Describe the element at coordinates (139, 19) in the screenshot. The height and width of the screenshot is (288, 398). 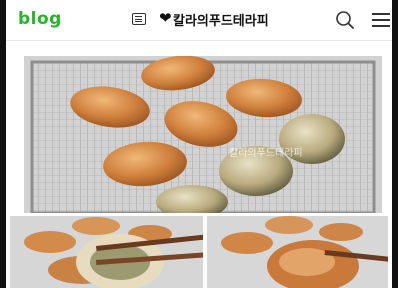
I see `list-icon` at that location.